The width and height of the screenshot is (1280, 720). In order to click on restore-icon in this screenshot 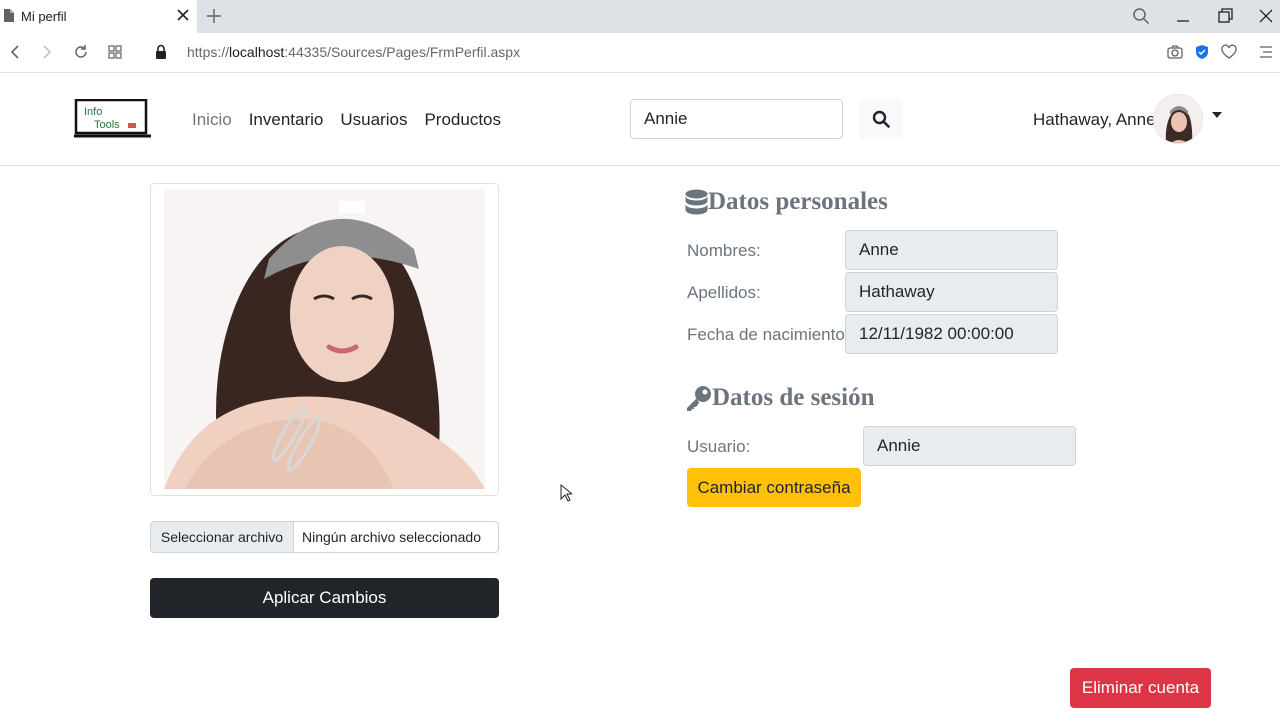, I will do `click(1225, 16)`.